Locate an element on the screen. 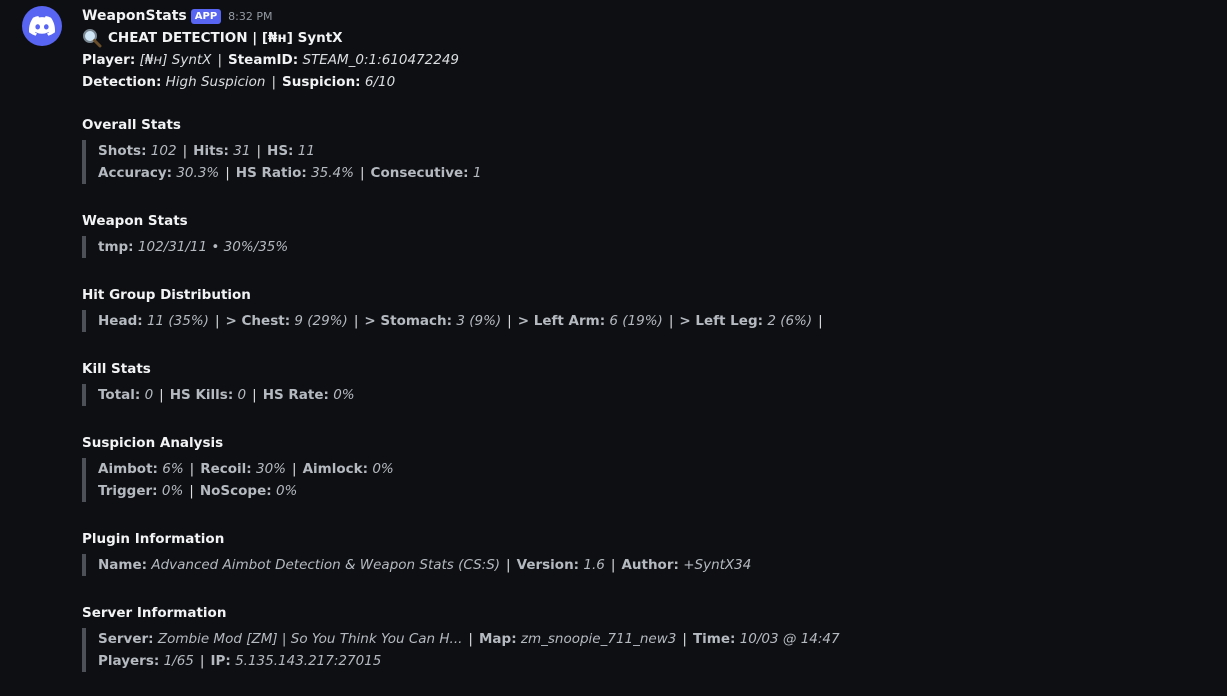 The image size is (1227, 696). discord-icon is located at coordinates (42, 26).